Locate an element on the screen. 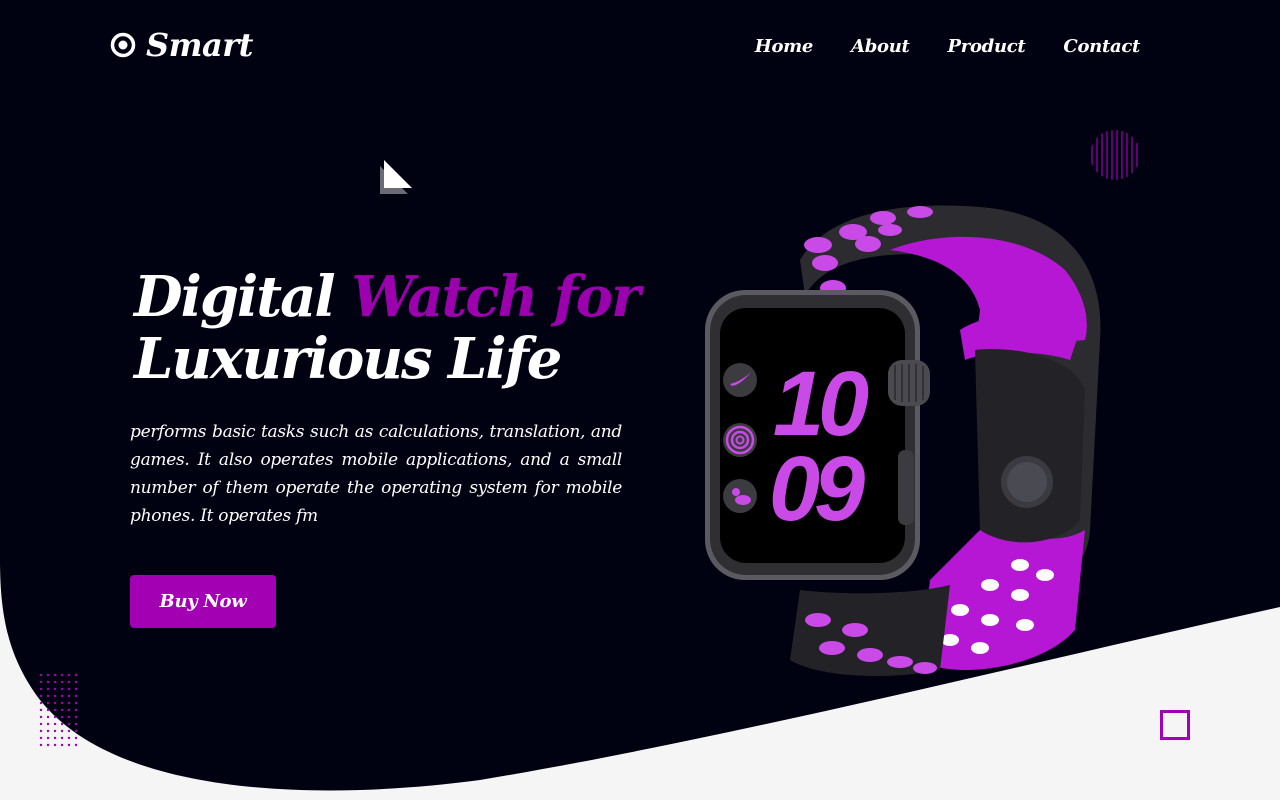 Image resolution: width=1280 pixels, height=800 pixels. nav-link-contact: Contact is located at coordinates (1101, 46).